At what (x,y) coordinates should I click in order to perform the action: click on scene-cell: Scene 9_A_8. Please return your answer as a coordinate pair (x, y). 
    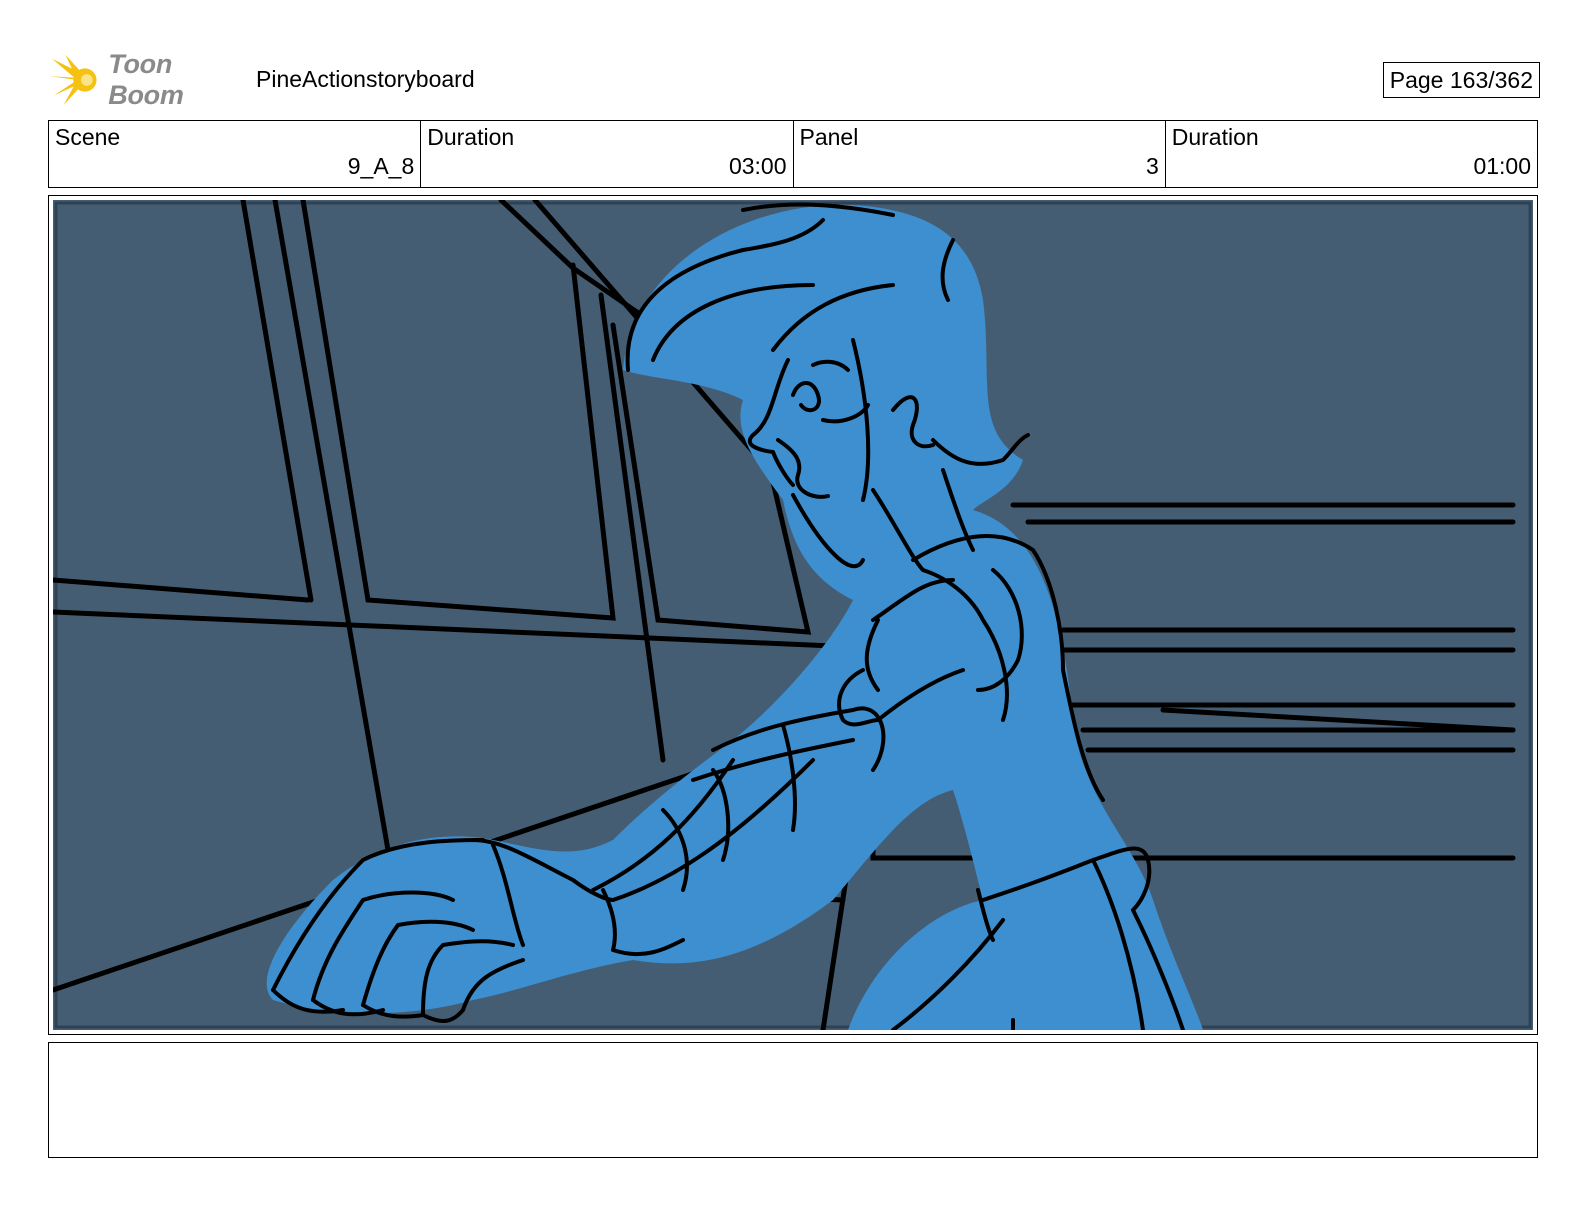
    Looking at the image, I should click on (235, 154).